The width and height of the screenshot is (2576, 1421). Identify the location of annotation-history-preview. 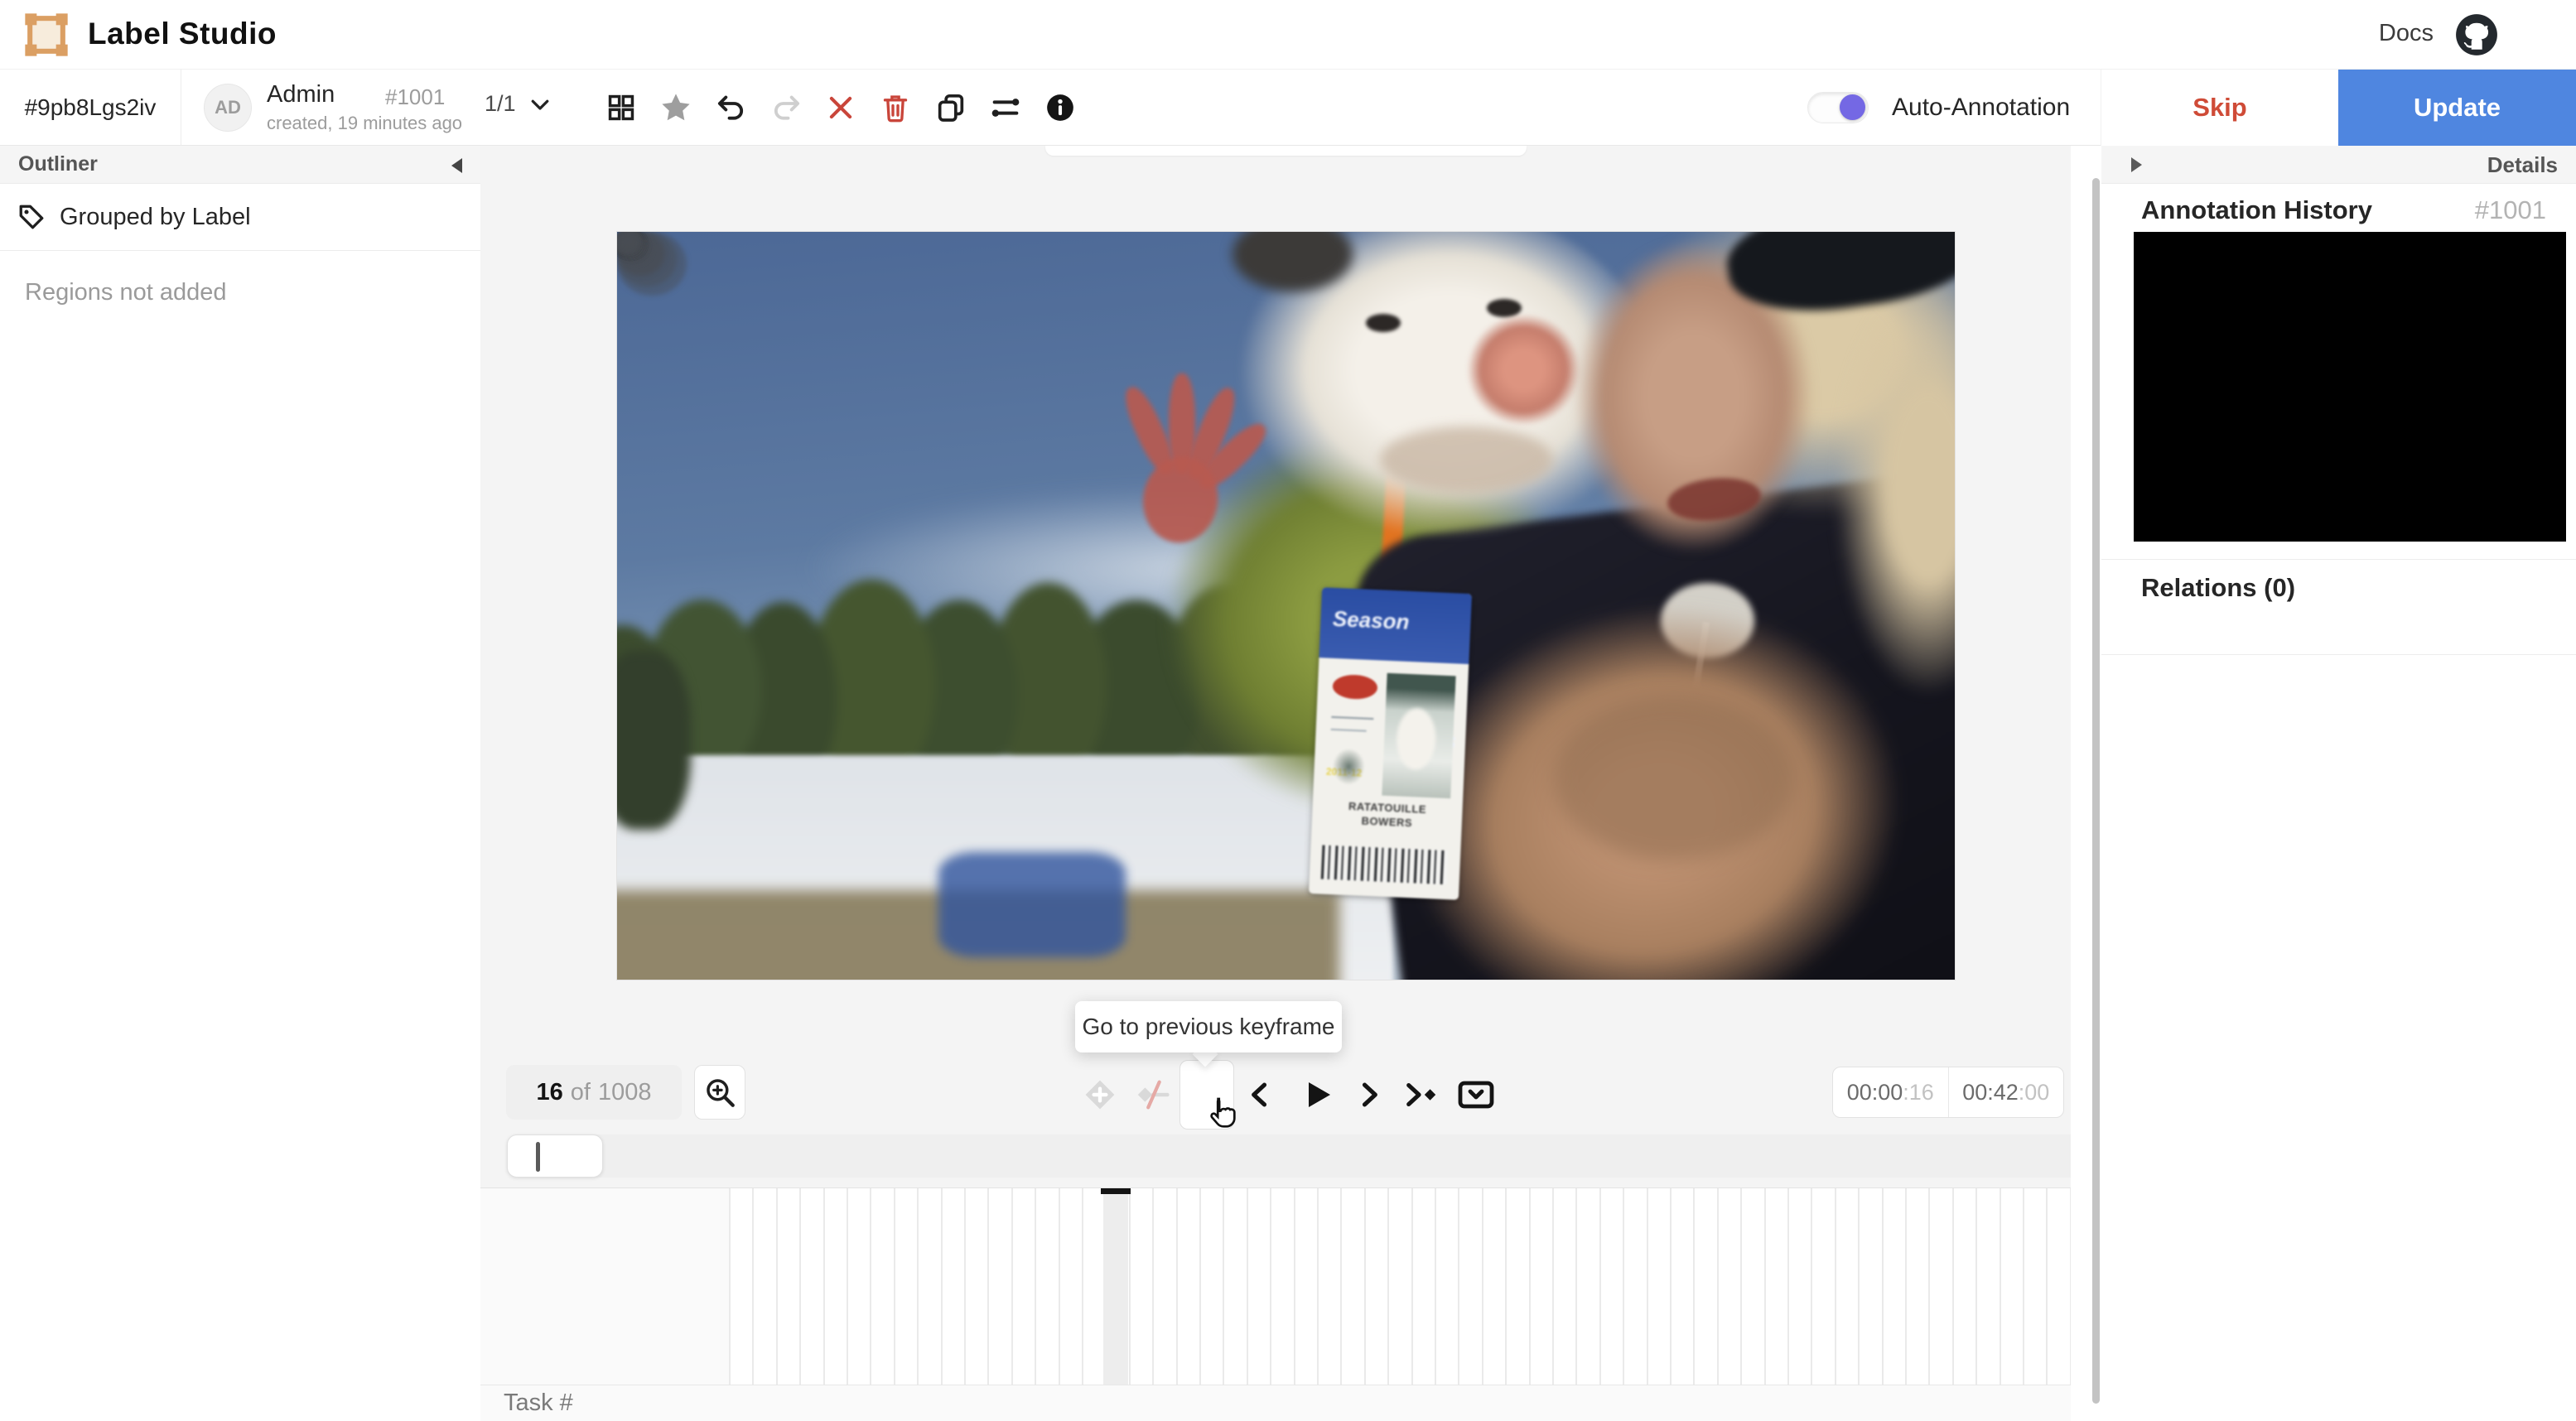
(2350, 387).